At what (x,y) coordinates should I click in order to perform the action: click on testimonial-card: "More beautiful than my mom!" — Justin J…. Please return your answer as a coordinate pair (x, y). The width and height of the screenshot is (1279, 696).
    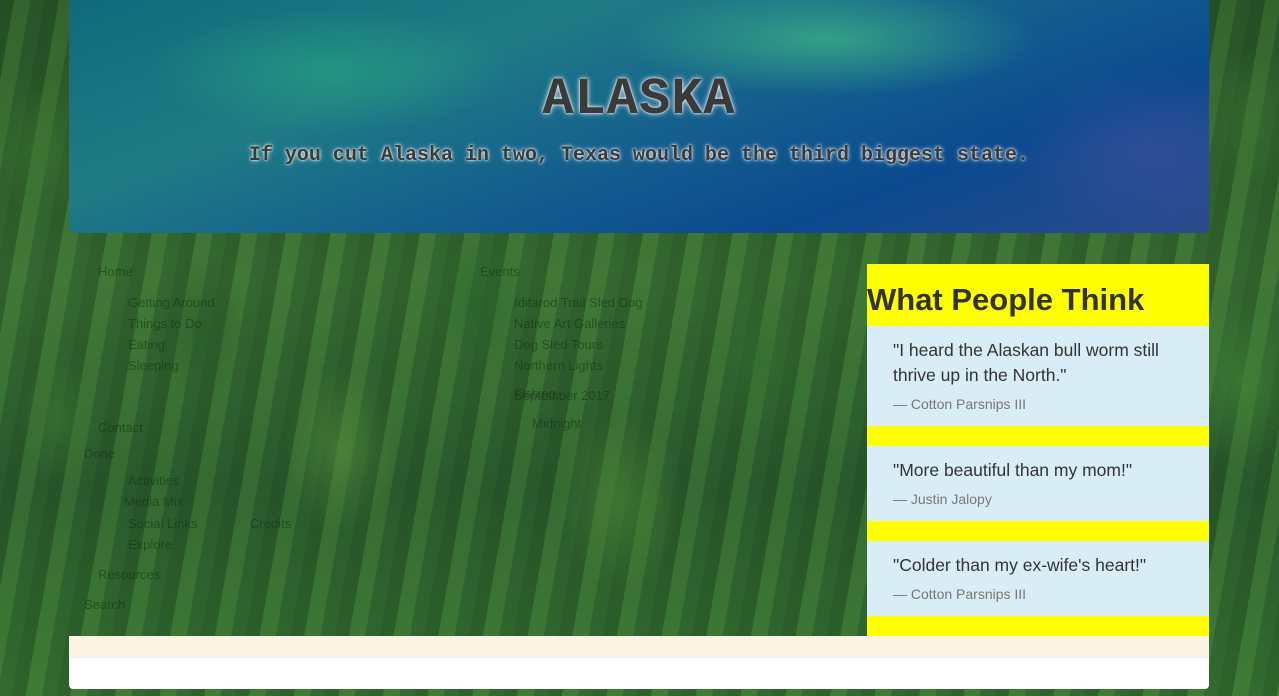
    Looking at the image, I should click on (1038, 483).